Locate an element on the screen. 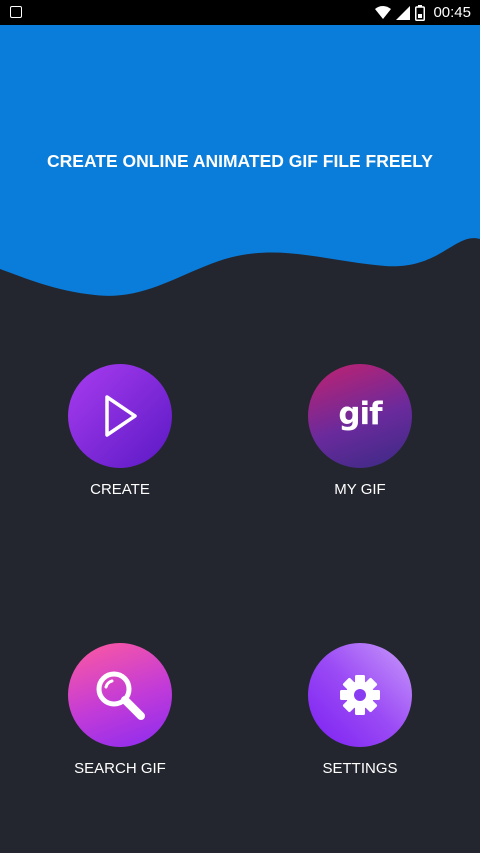 This screenshot has width=480, height=853. settings-circle is located at coordinates (360, 695).